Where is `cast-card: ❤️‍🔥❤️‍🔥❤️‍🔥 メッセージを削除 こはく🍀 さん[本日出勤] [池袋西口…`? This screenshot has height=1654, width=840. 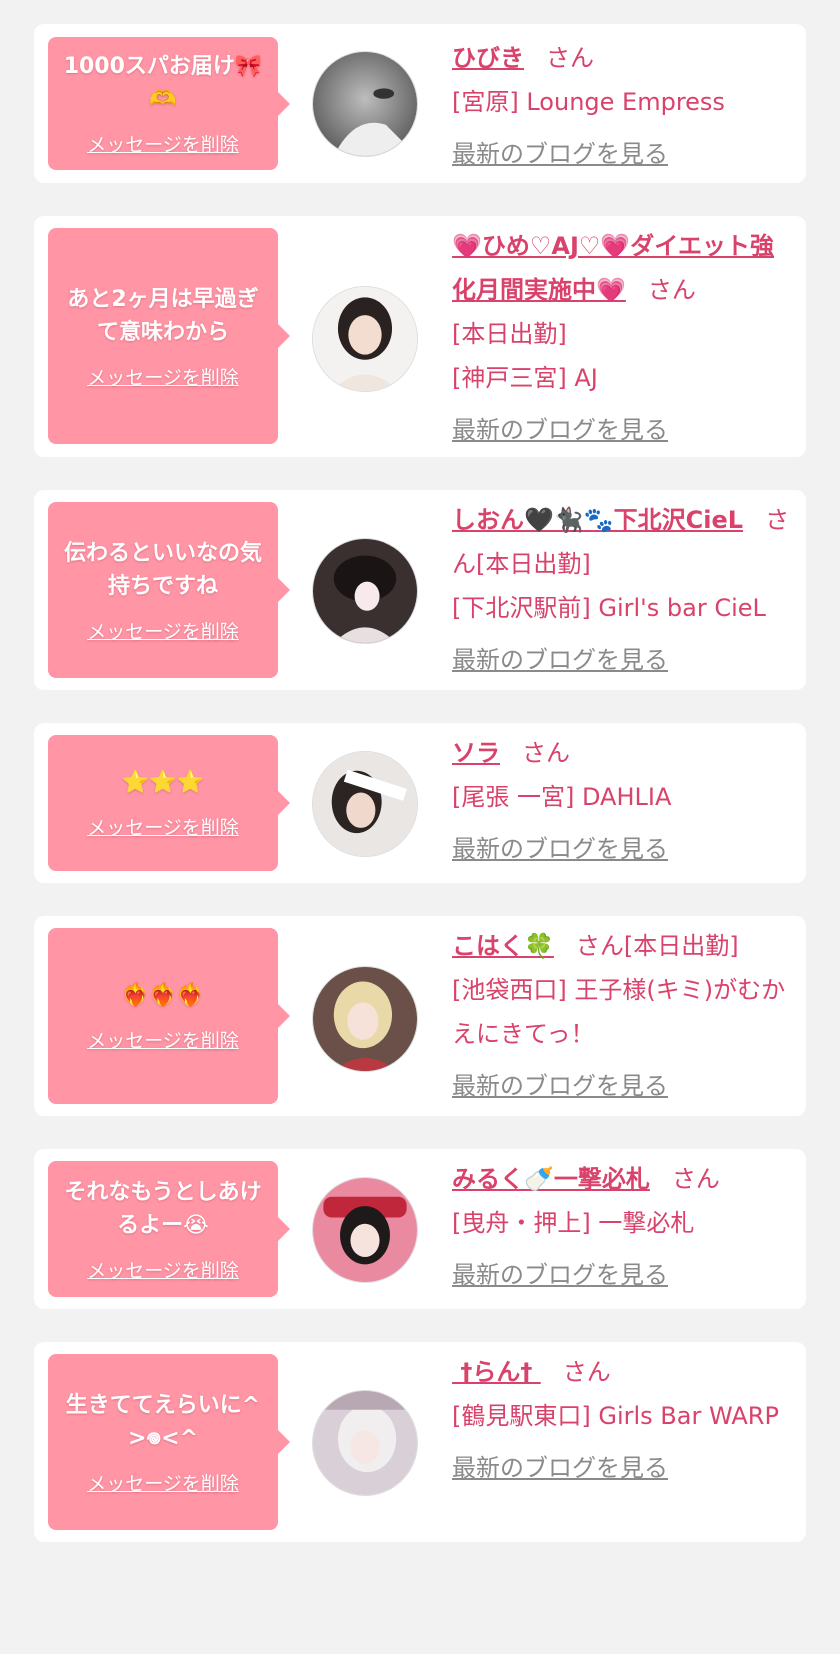
cast-card: ❤️‍🔥❤️‍🔥❤️‍🔥 メッセージを削除 こはく🍀 さん[本日出勤] [池袋西口… is located at coordinates (420, 1016).